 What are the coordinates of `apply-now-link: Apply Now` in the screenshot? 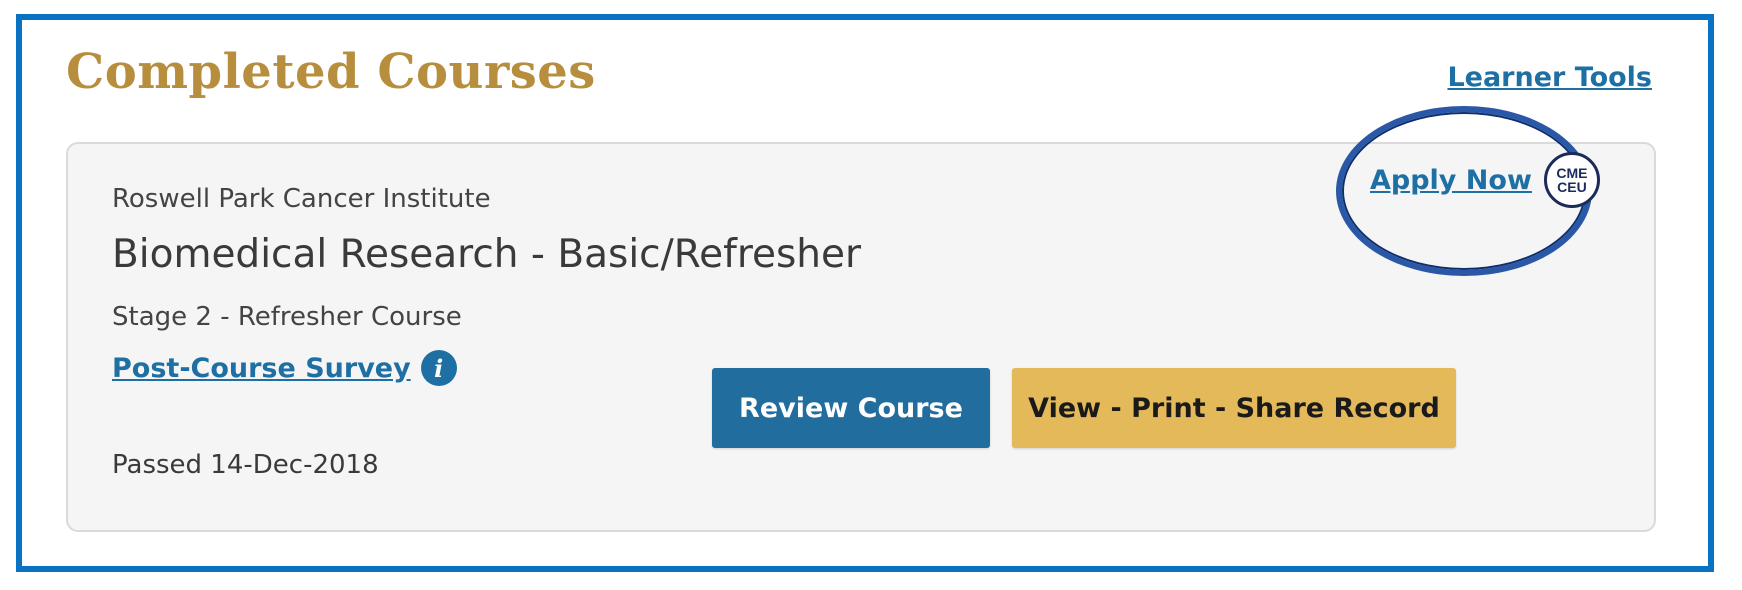 It's located at (1451, 180).